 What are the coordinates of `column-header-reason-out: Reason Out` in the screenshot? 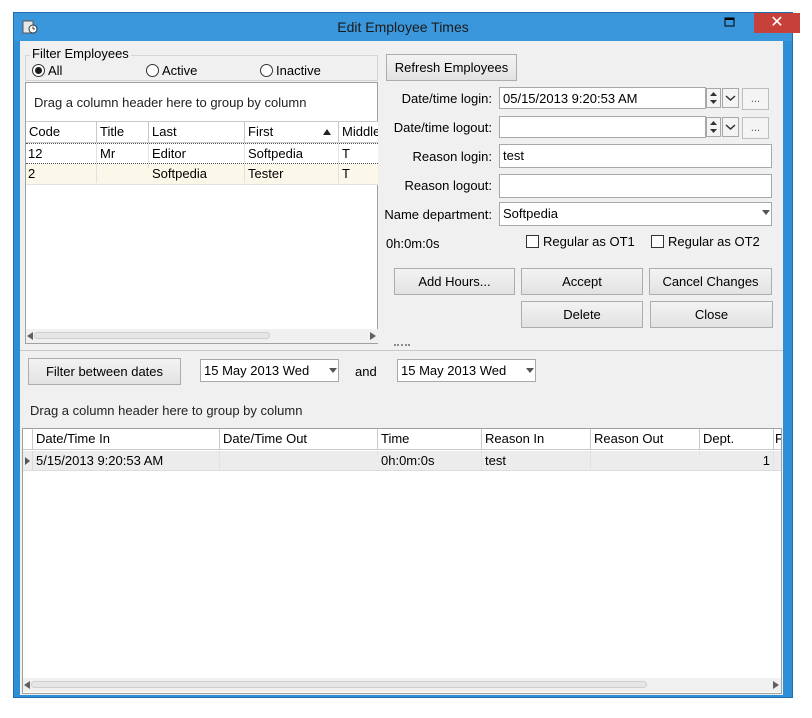 It's located at (645, 439).